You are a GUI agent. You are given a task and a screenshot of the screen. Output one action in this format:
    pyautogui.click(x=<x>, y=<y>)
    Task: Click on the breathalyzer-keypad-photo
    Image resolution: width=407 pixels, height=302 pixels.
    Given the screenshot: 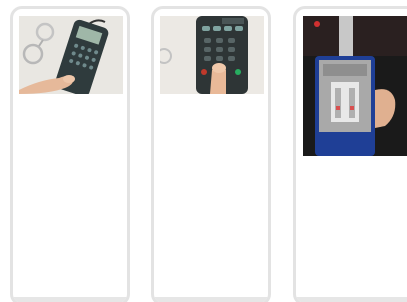 What is the action you would take?
    pyautogui.click(x=71, y=55)
    